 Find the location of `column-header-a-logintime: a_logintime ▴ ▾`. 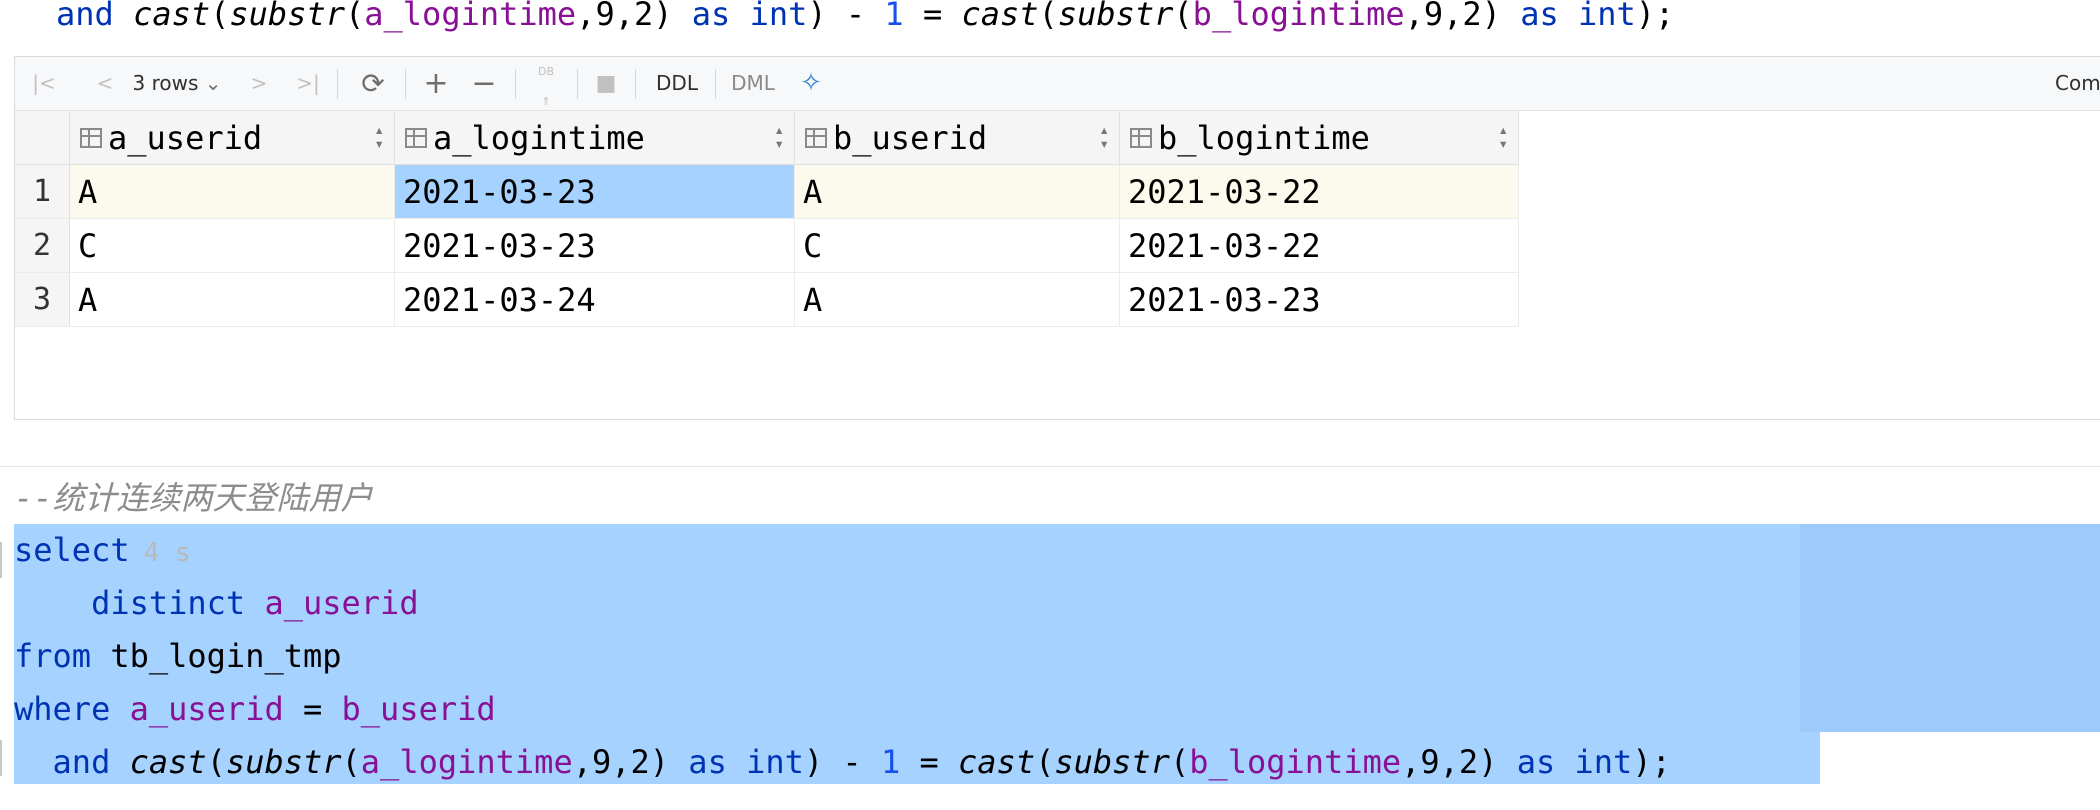

column-header-a-logintime: a_logintime ▴ ▾ is located at coordinates (594, 138).